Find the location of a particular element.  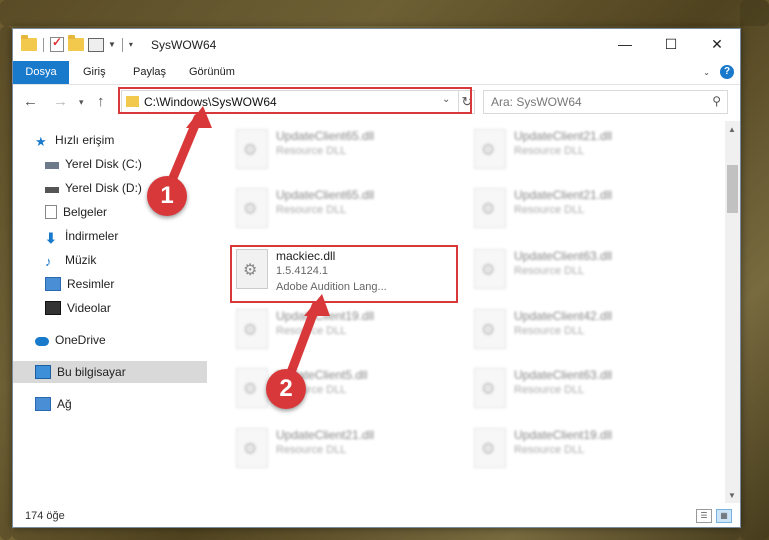

arrow-1-head is located at coordinates (199, 117).